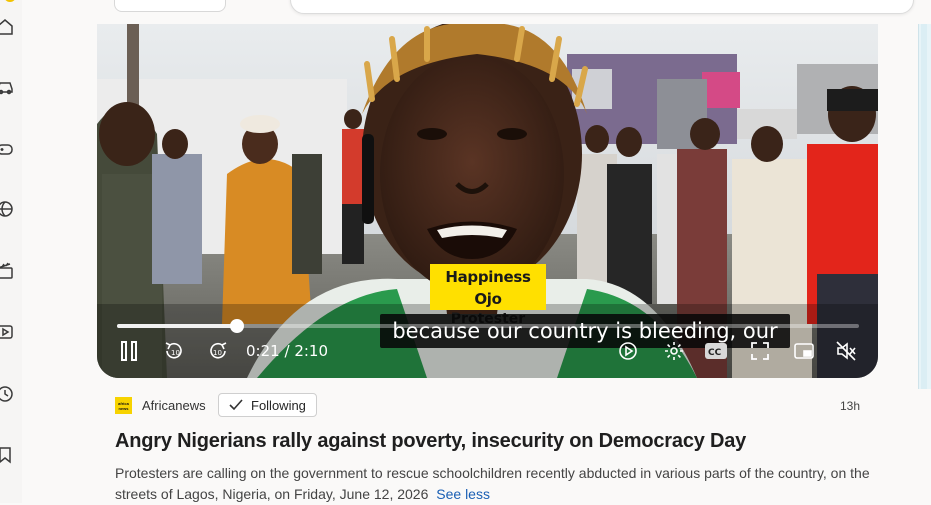  What do you see at coordinates (7, 149) in the screenshot?
I see `gamepad-icon` at bounding box center [7, 149].